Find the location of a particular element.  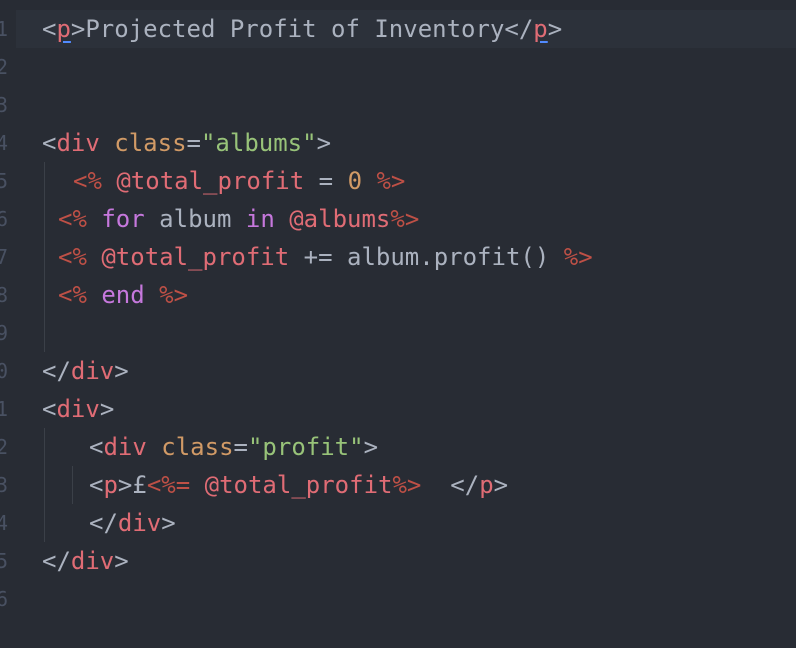

code-line-1: <p>Projected Profit of Inventory</p> is located at coordinates (406, 29).